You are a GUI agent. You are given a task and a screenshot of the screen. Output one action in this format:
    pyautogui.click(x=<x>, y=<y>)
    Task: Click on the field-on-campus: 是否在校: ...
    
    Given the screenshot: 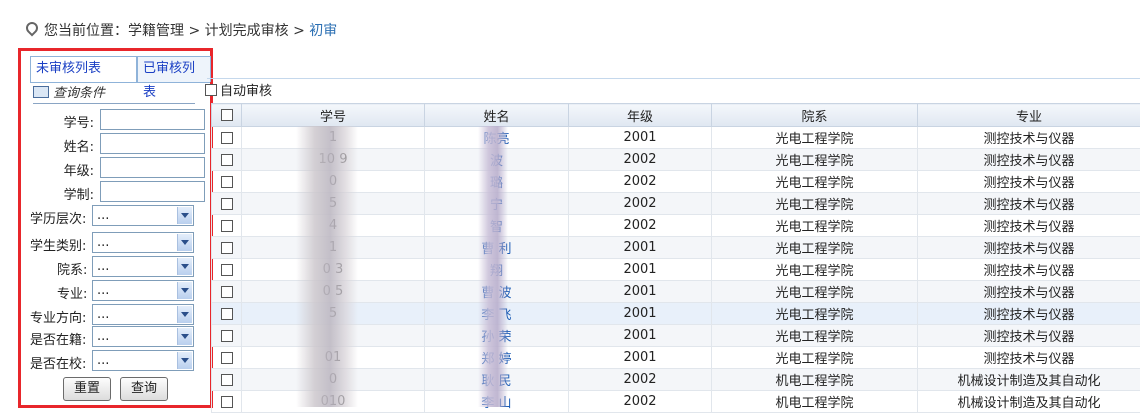 What is the action you would take?
    pyautogui.click(x=115, y=361)
    